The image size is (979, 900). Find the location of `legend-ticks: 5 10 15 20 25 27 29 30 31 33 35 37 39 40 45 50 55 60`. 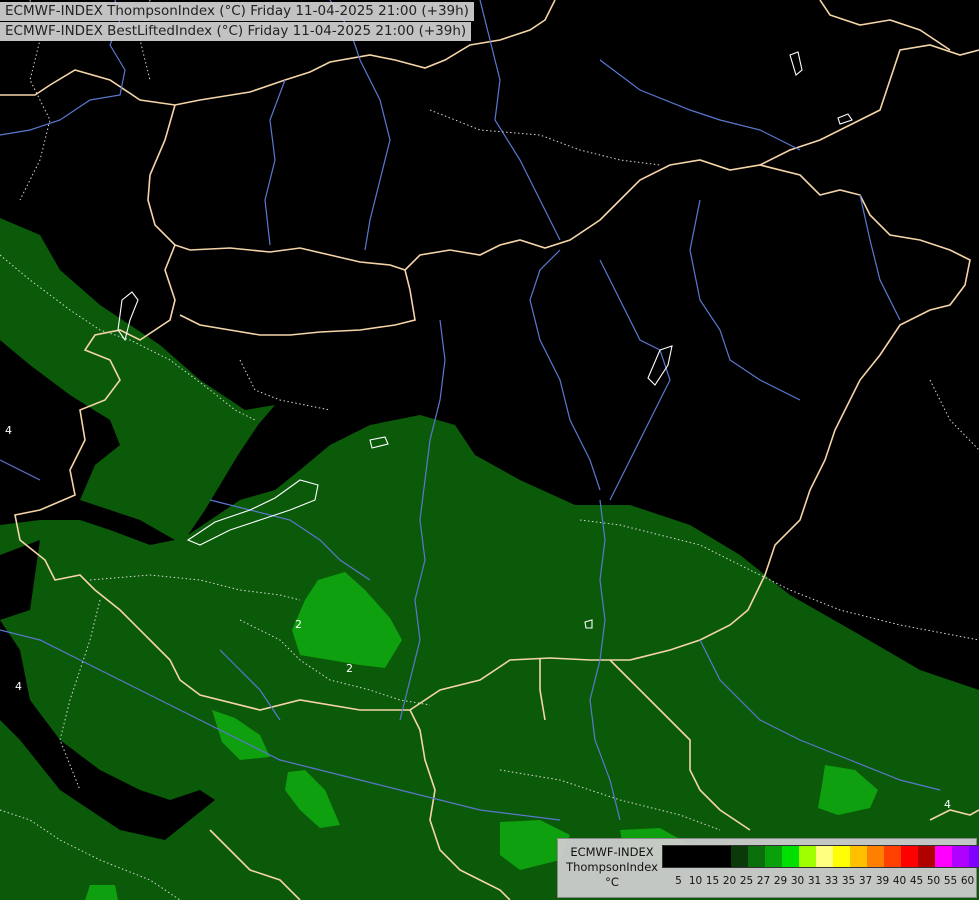

legend-ticks: 5 10 15 20 25 27 29 30 31 33 35 37 39 40 45 50 55 60 is located at coordinates (819, 881).